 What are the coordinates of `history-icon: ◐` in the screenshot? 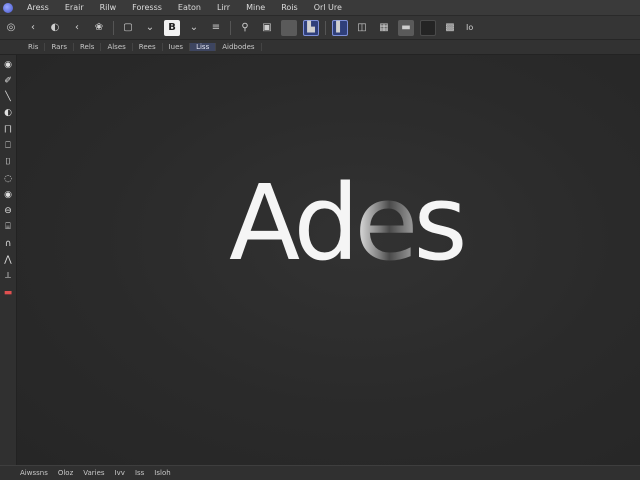 It's located at (55, 28).